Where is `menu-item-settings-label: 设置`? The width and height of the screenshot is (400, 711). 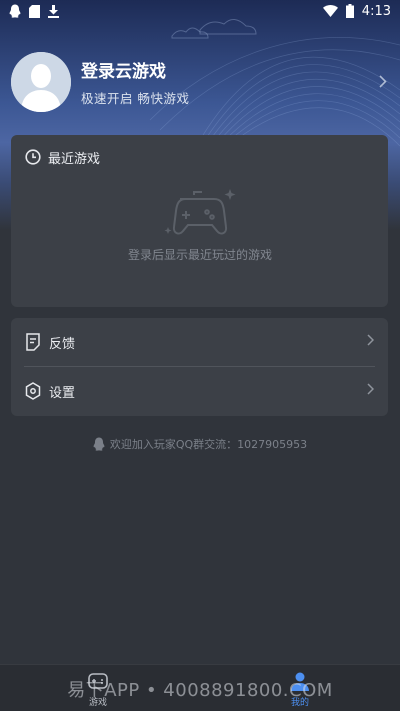 menu-item-settings-label: 设置 is located at coordinates (62, 393).